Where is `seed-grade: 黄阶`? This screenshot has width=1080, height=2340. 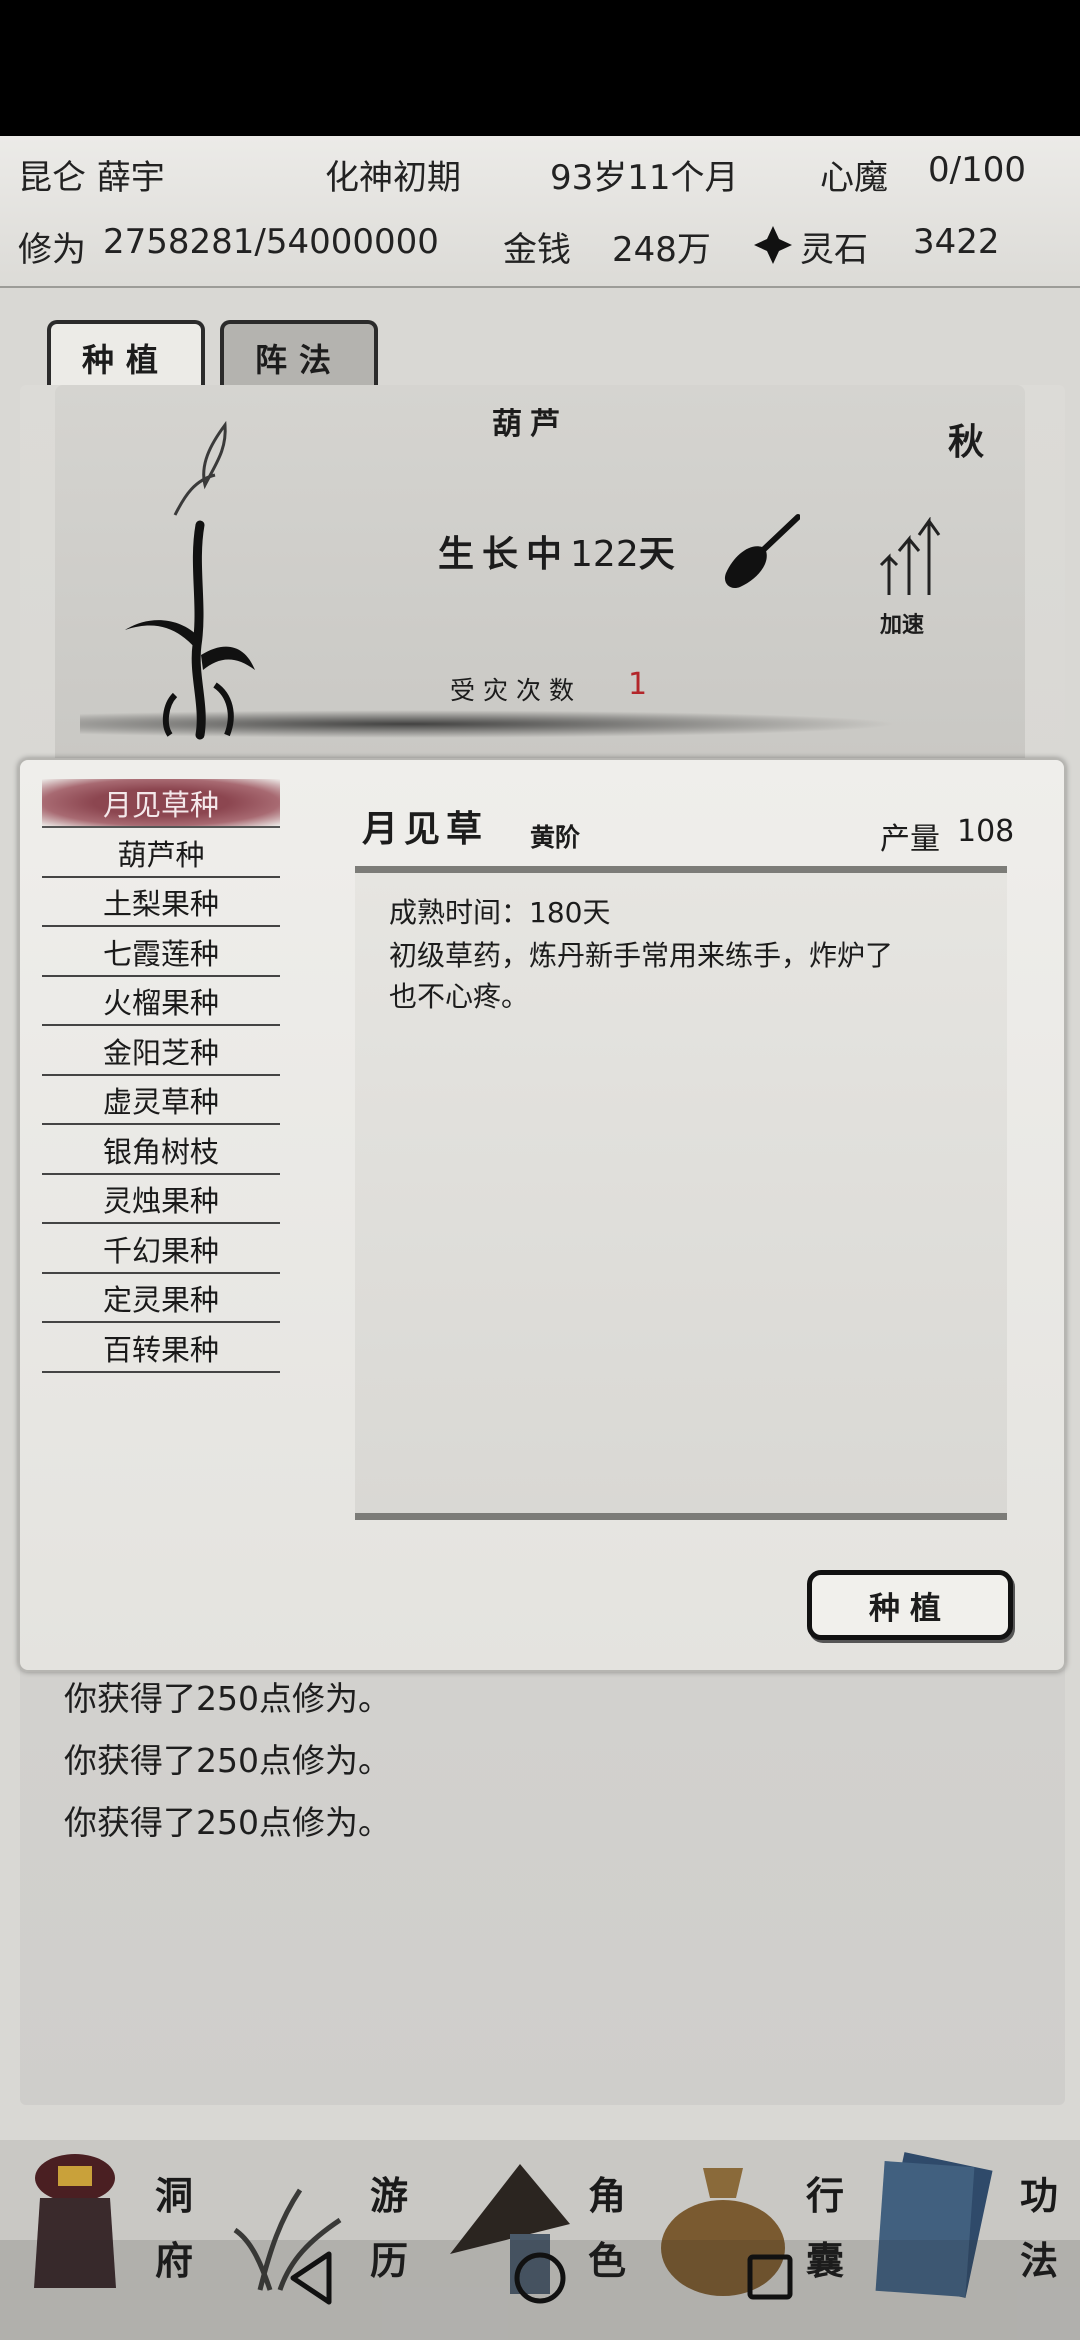 seed-grade: 黄阶 is located at coordinates (555, 837).